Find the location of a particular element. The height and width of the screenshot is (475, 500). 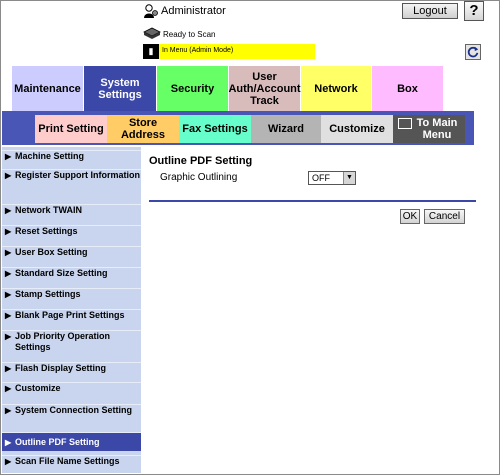

sidebar-item-network-twain: ▶ Network TWAIN is located at coordinates (71, 213).